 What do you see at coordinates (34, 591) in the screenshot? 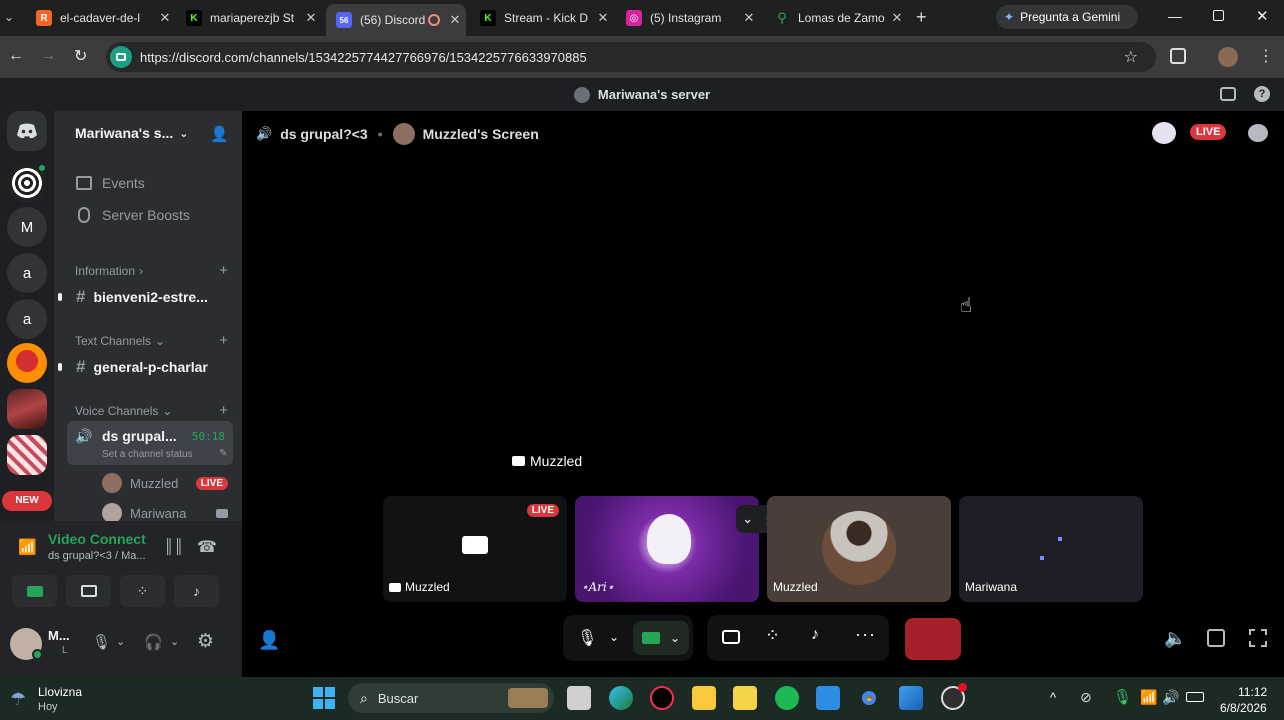
I see `camera-button` at bounding box center [34, 591].